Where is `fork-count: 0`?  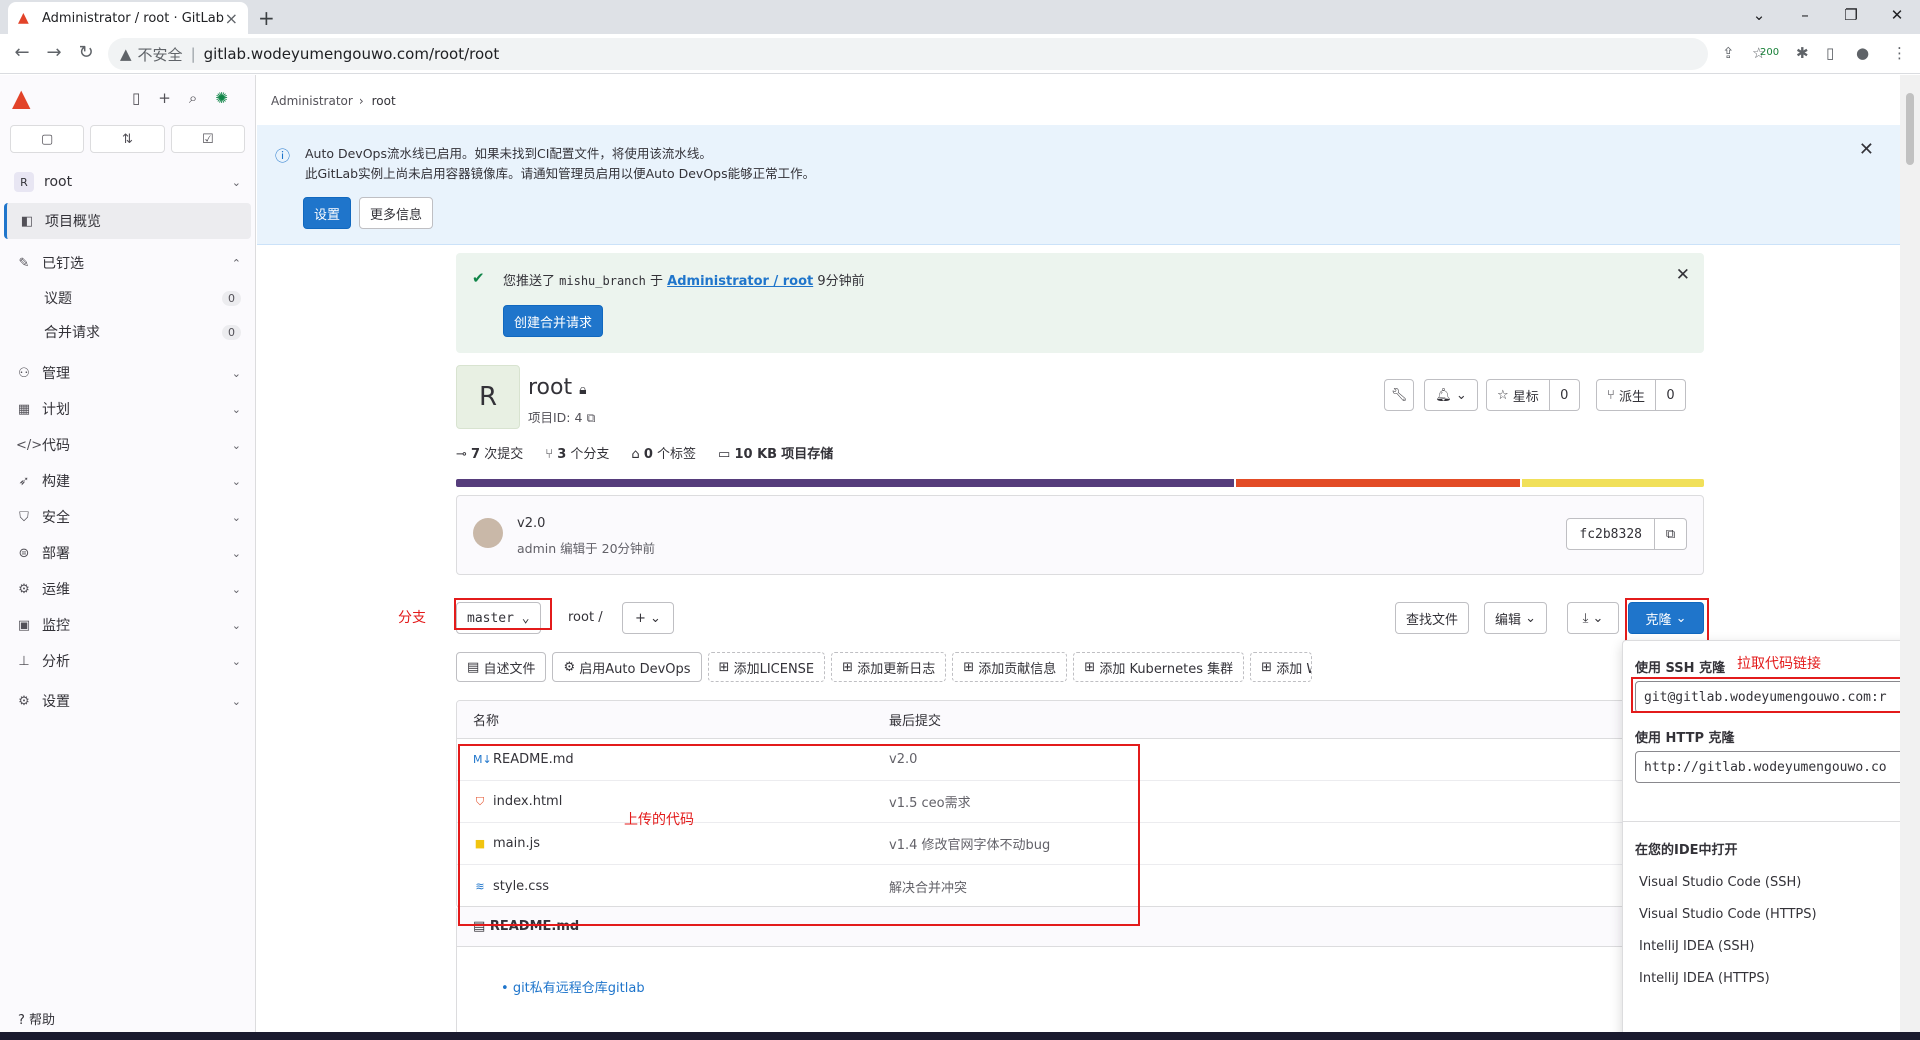
fork-count: 0 is located at coordinates (1670, 395).